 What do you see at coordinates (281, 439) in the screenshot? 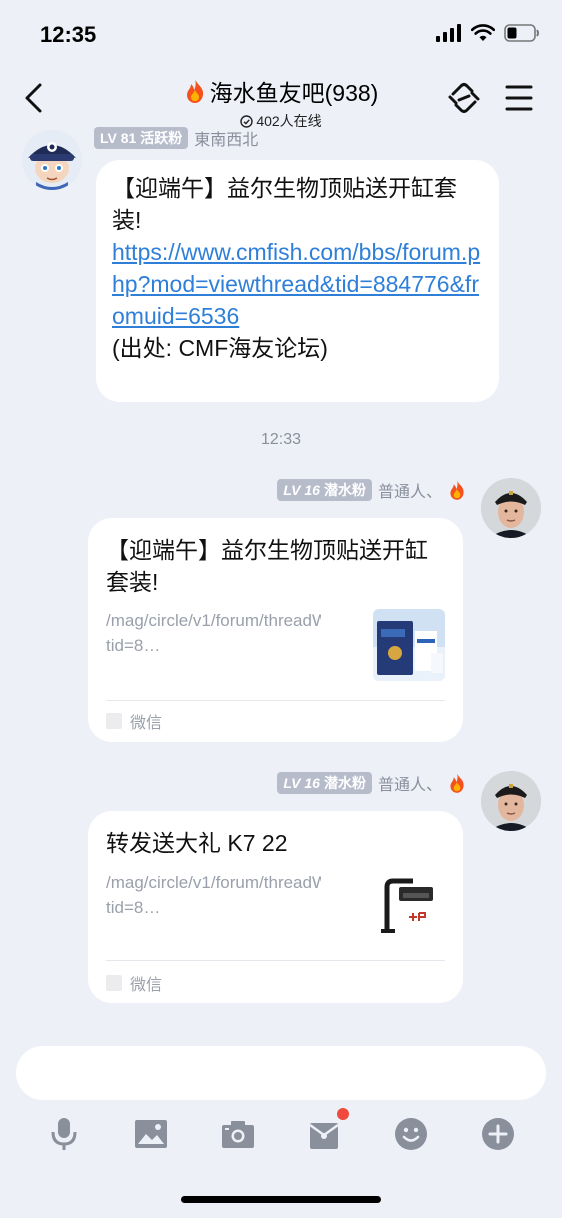
I see `timestamp: 12:33` at bounding box center [281, 439].